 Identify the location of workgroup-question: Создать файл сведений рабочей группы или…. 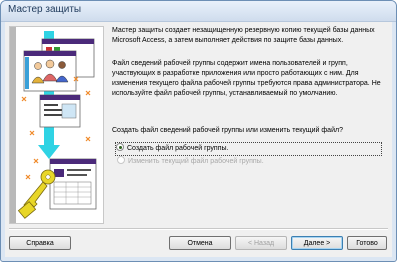
(227, 130).